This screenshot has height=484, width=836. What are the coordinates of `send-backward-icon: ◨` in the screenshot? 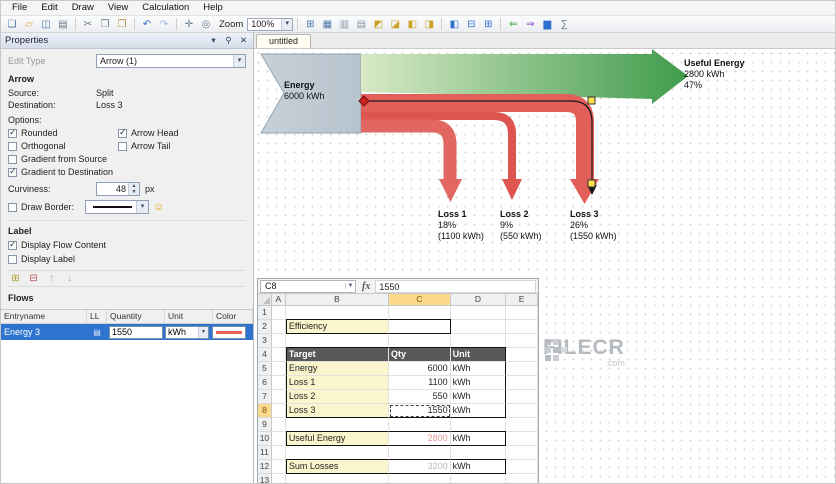 It's located at (429, 24).